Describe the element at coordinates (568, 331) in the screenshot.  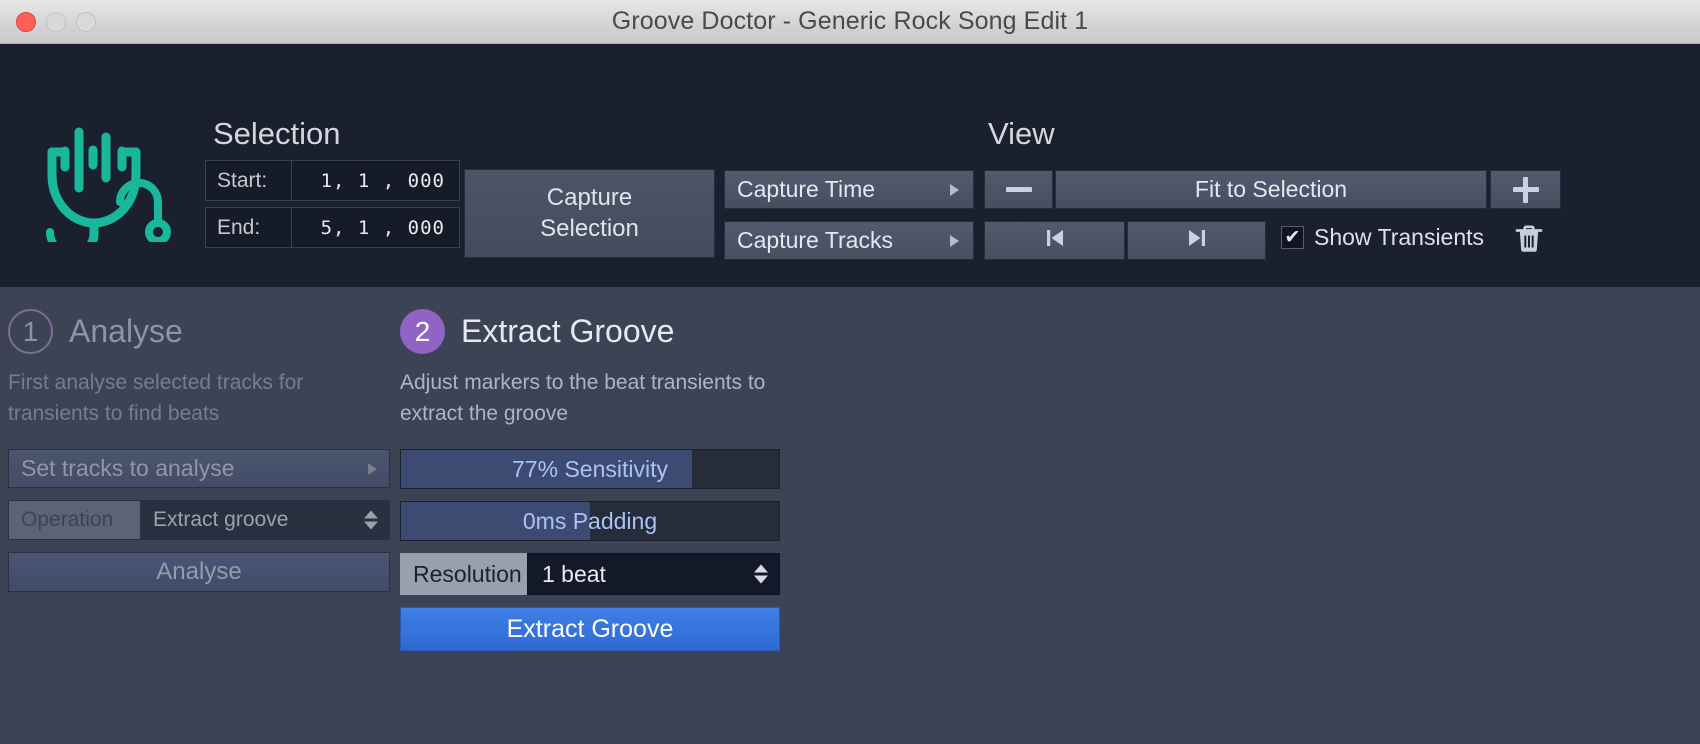
I see `extract-title: Extract Groove` at that location.